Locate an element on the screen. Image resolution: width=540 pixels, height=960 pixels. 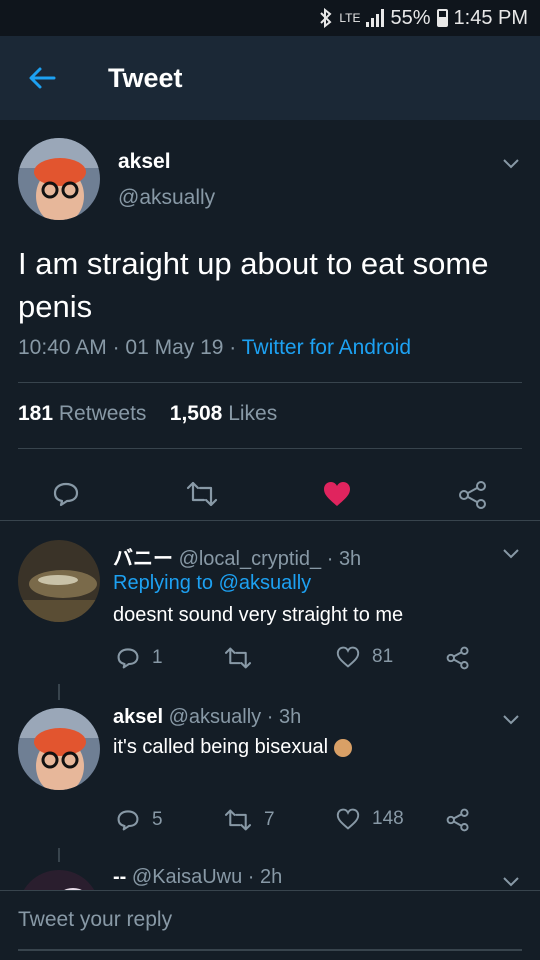
battery-icon is located at coordinates (442, 18).